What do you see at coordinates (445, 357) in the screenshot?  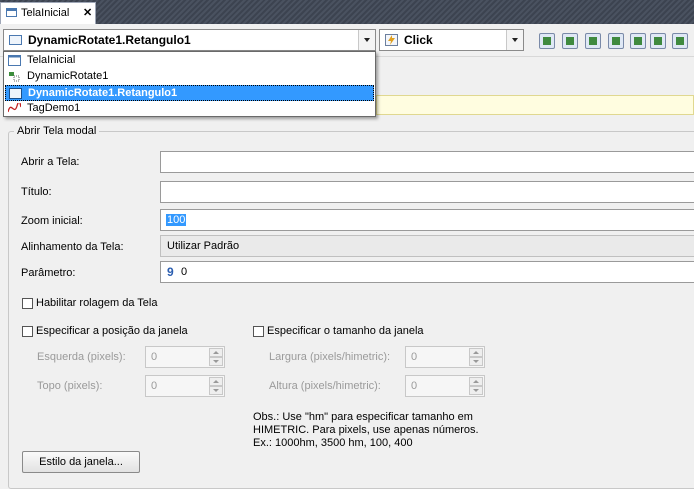 I see `largura-stepper: 0` at bounding box center [445, 357].